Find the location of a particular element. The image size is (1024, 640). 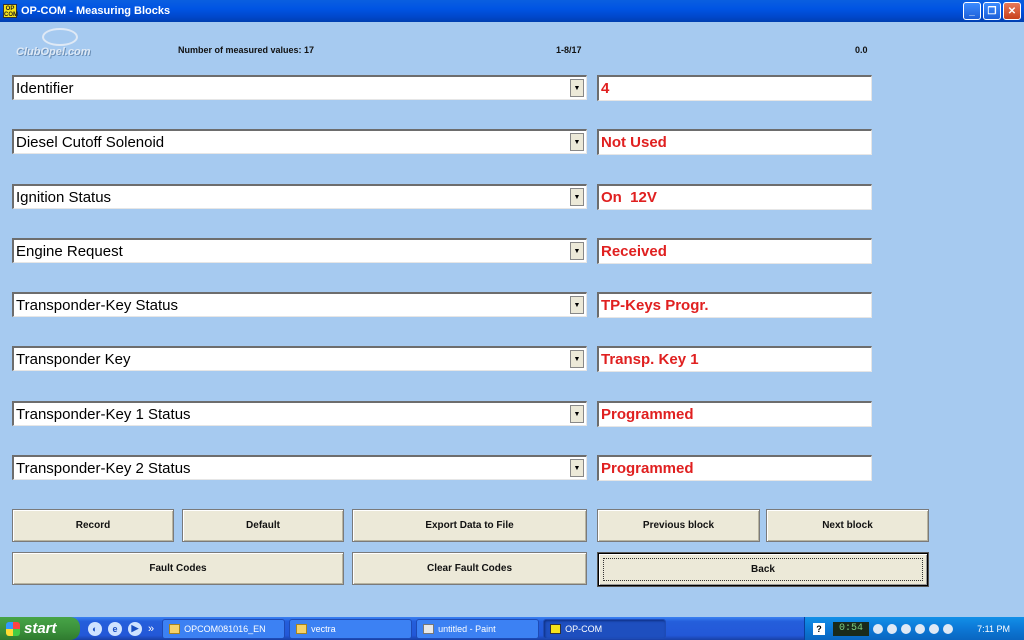

window-titlebar: OP COM OP-COM - Measuring Blocks _ ❐ ✕ is located at coordinates (512, 11).